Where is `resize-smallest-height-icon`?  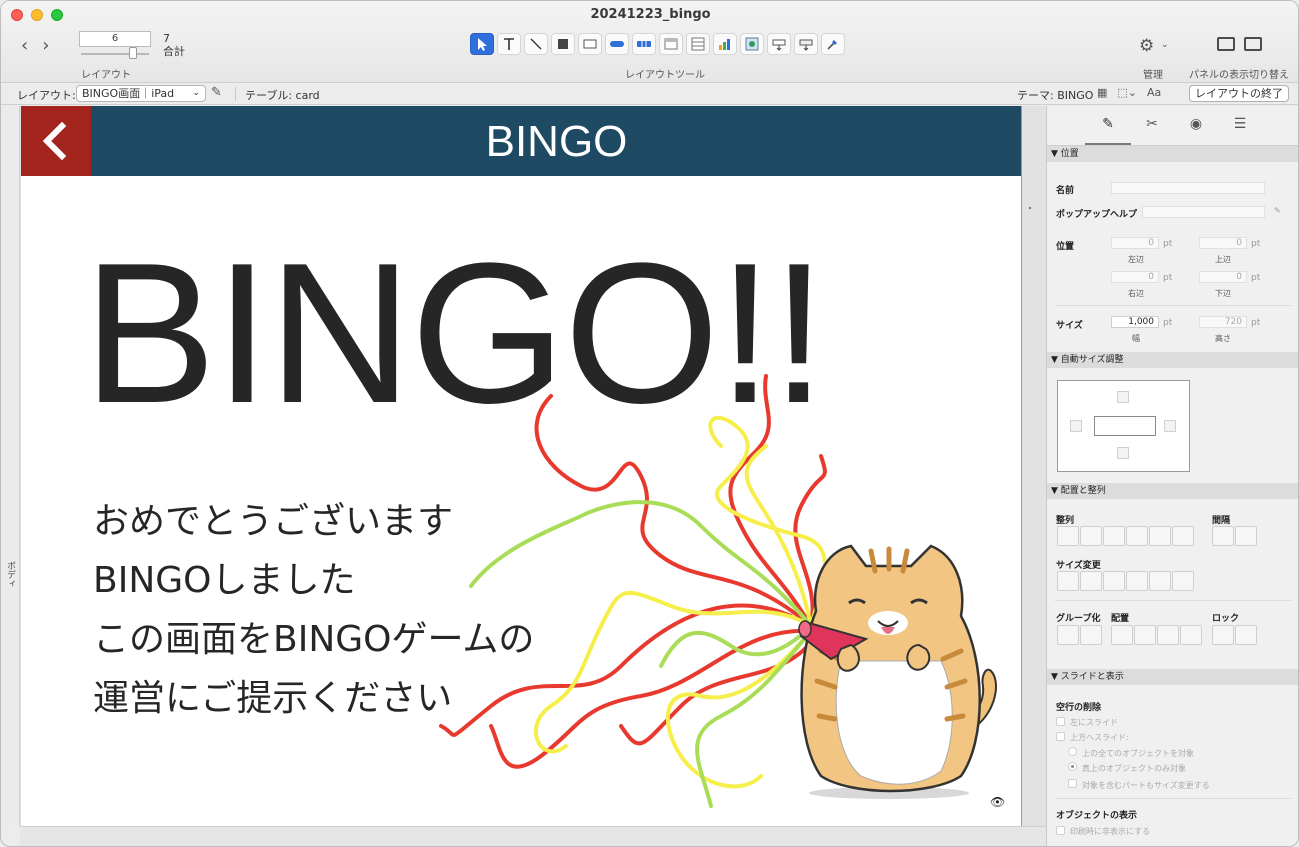 resize-smallest-height-icon is located at coordinates (1114, 581).